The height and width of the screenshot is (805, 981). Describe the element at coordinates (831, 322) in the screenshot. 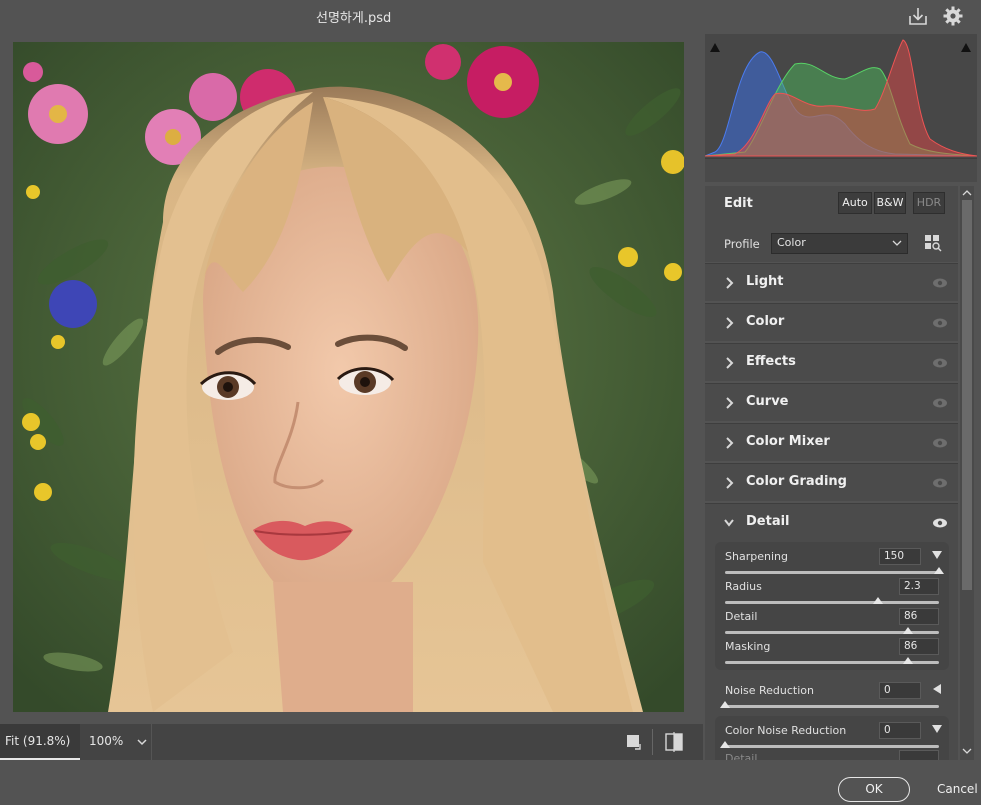

I see `section-color: Color` at that location.